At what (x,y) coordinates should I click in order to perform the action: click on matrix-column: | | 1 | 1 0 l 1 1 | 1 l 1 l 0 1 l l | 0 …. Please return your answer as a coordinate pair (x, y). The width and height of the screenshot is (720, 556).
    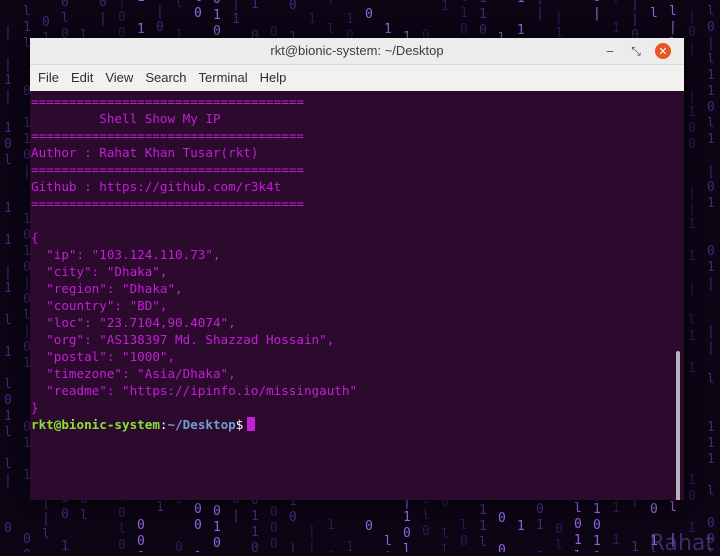
    Looking at the image, I should click on (8, 280).